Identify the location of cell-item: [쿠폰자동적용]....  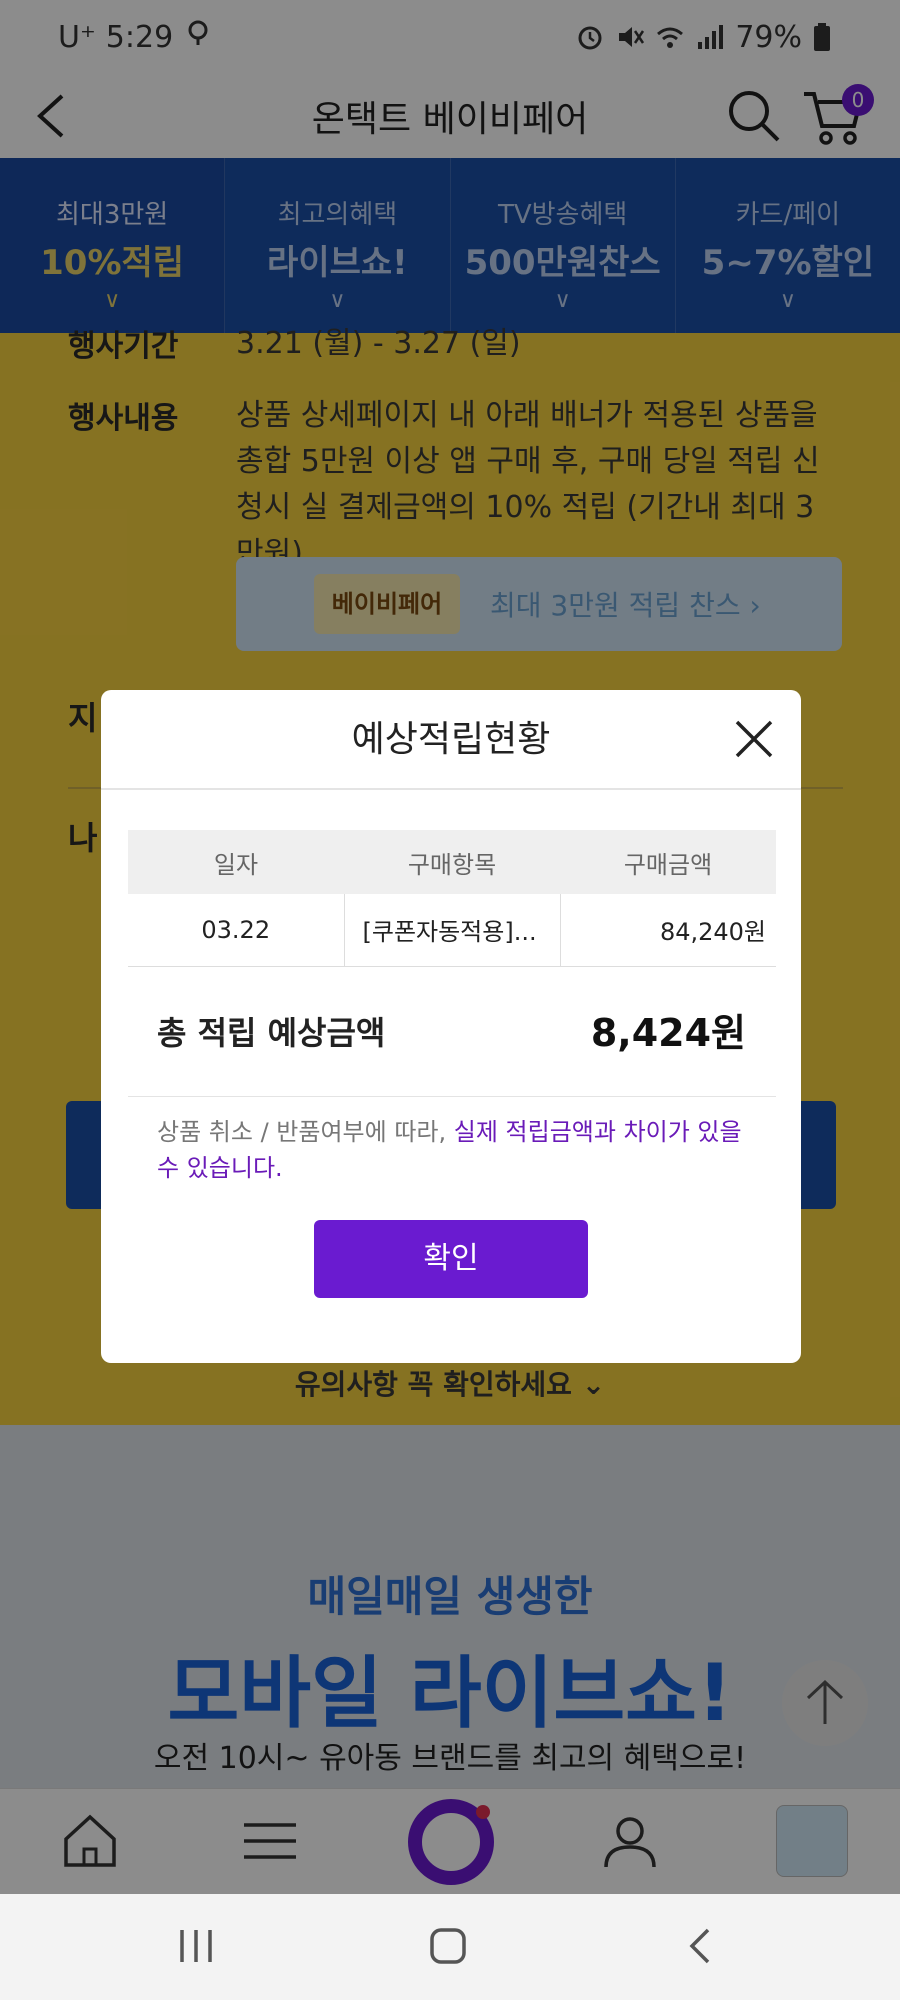
(451, 930).